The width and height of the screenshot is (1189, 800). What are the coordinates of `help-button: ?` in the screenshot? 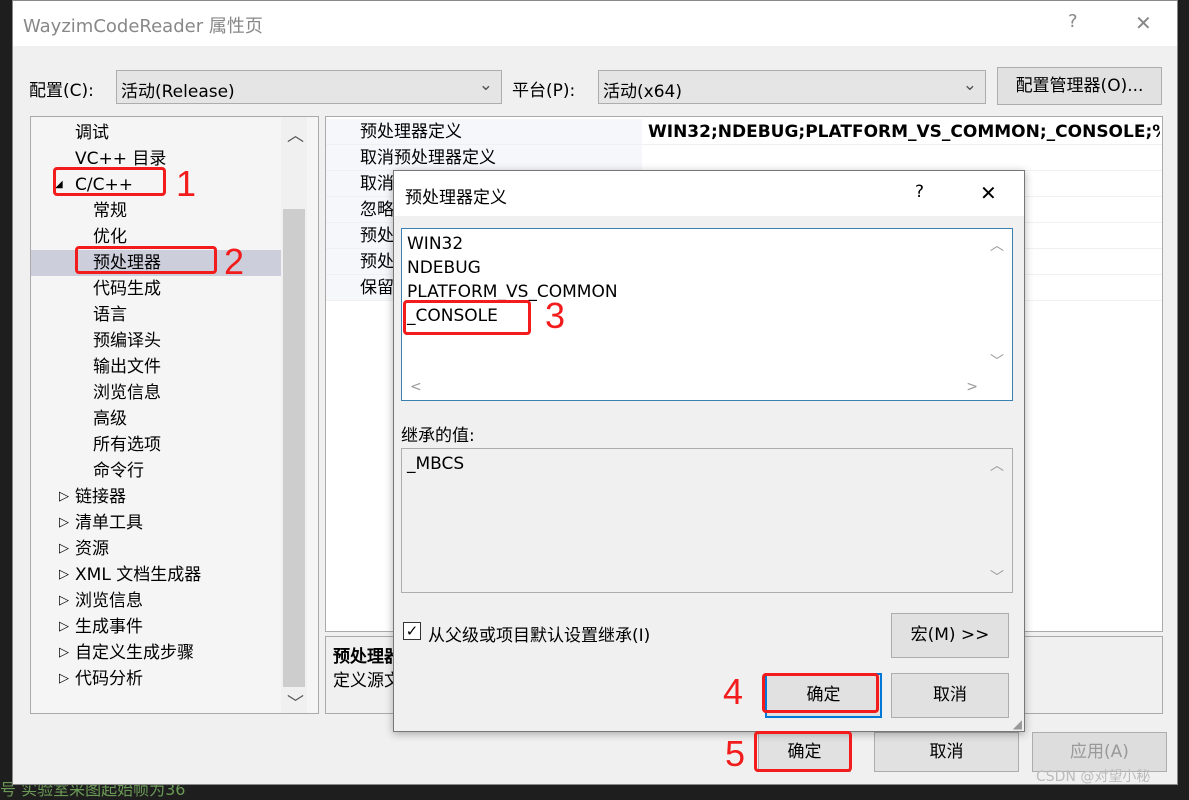 It's located at (1073, 21).